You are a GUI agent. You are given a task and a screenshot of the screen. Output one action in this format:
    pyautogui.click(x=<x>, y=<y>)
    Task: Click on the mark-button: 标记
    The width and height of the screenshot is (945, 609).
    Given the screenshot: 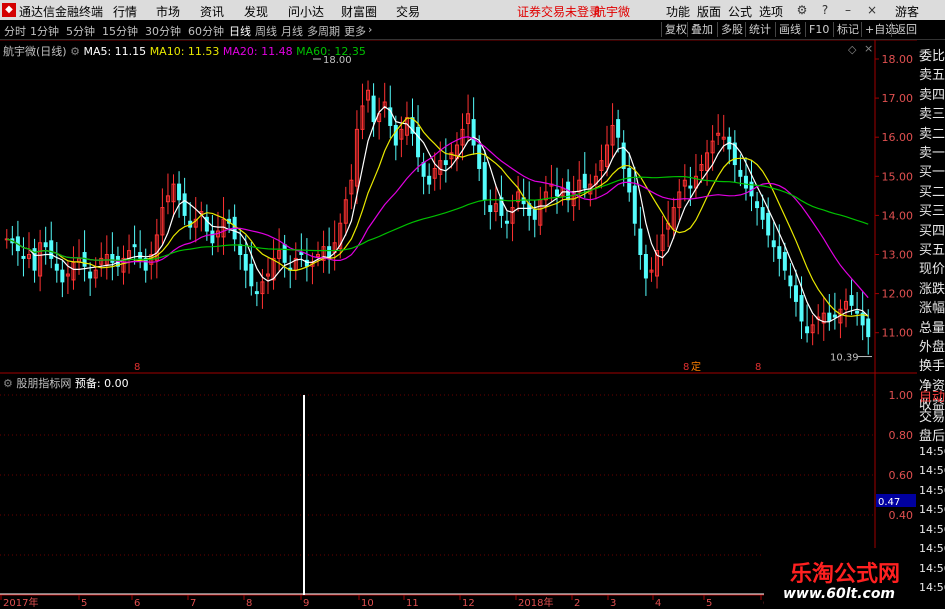 What is the action you would take?
    pyautogui.click(x=847, y=29)
    